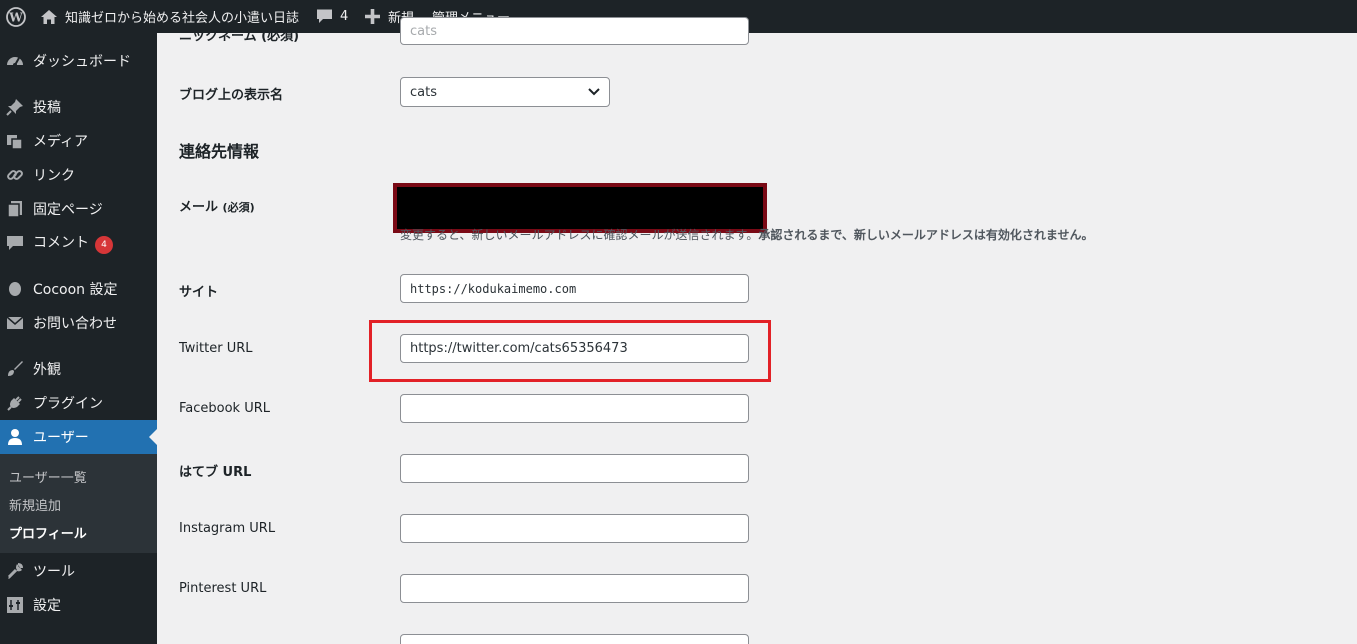 This screenshot has width=1357, height=644. What do you see at coordinates (216, 348) in the screenshot?
I see `twitter-url-label: Twitter URL` at bounding box center [216, 348].